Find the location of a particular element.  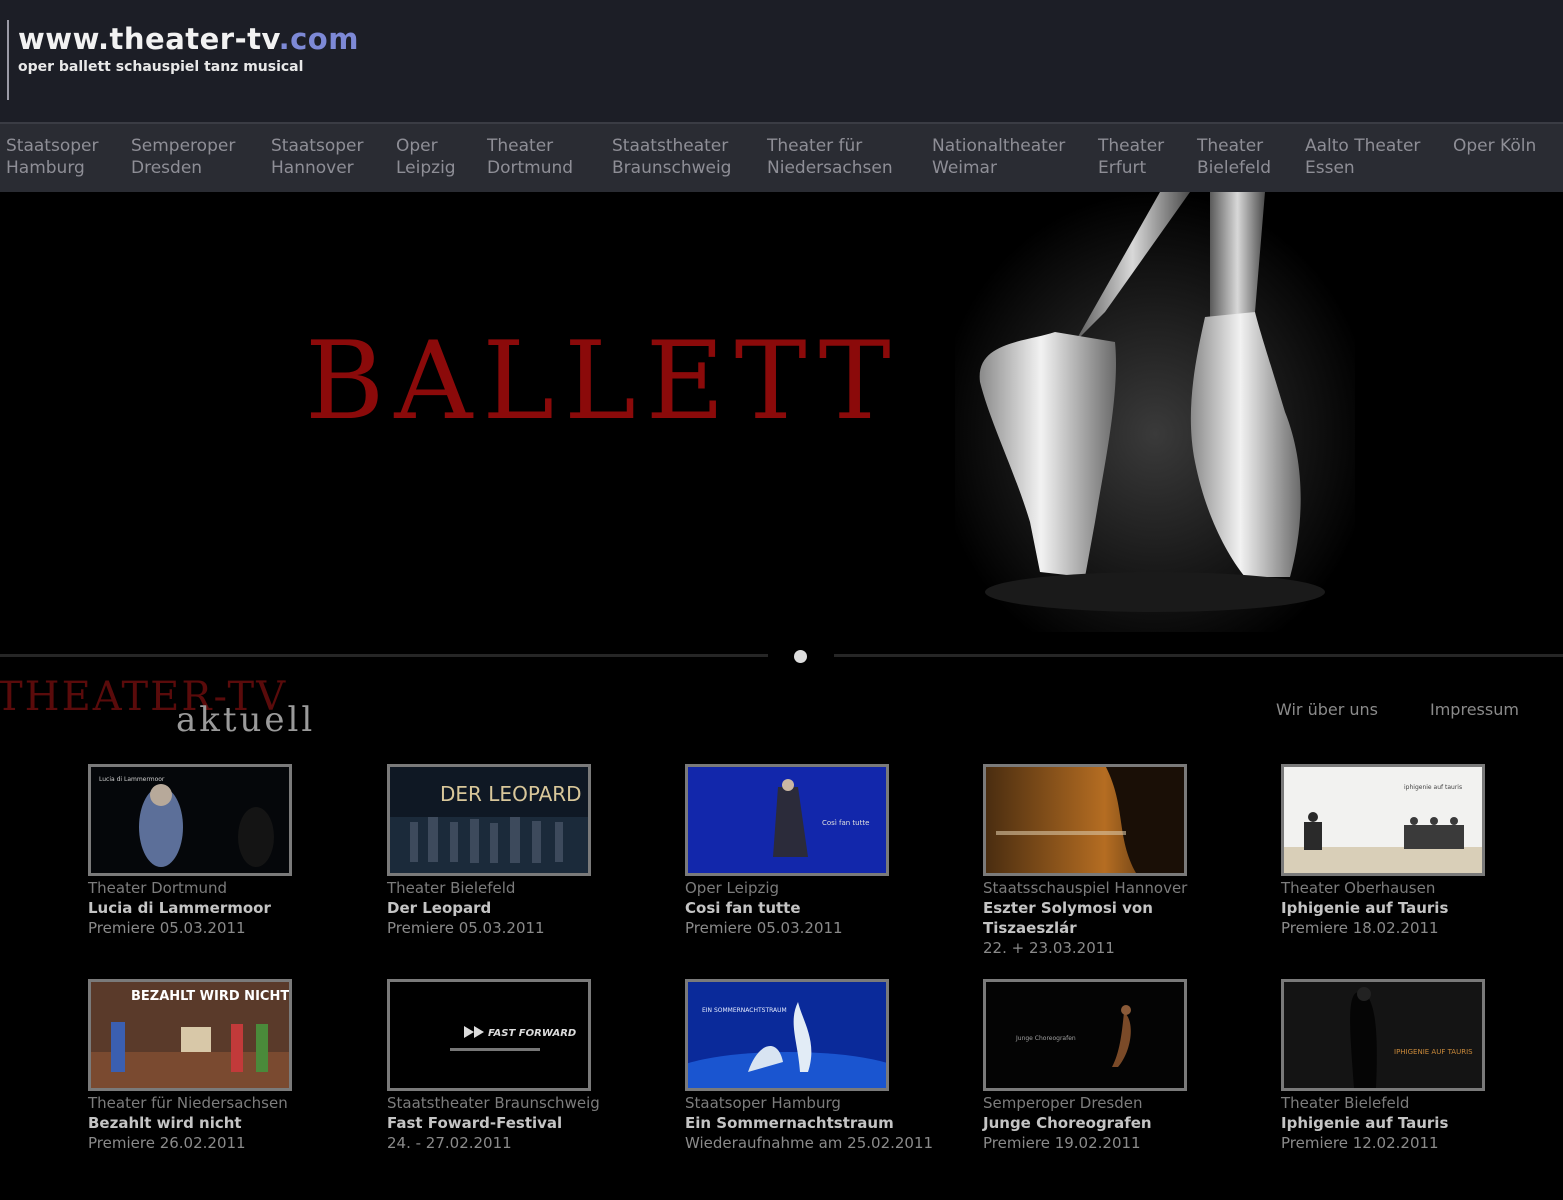

logo-text: www.theater-tv.com is located at coordinates (188, 39).